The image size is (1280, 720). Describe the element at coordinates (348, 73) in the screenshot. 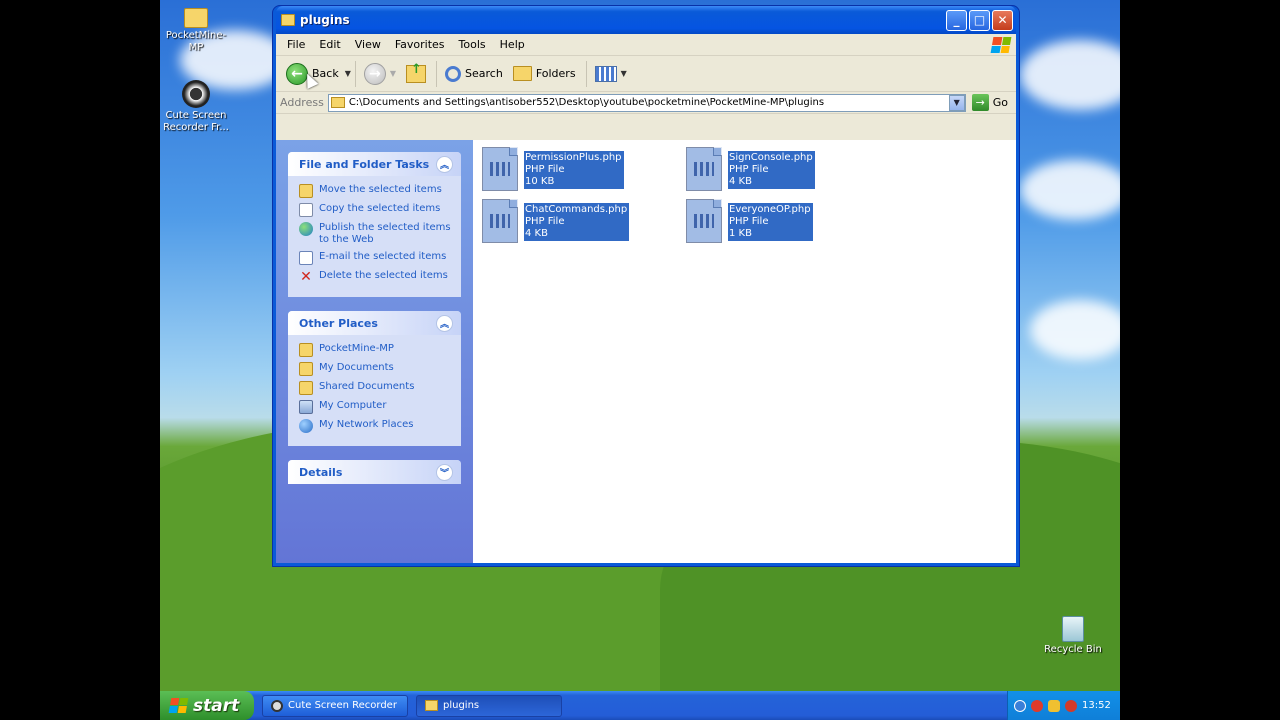

I see `back-dropdown-icon: ▼` at that location.